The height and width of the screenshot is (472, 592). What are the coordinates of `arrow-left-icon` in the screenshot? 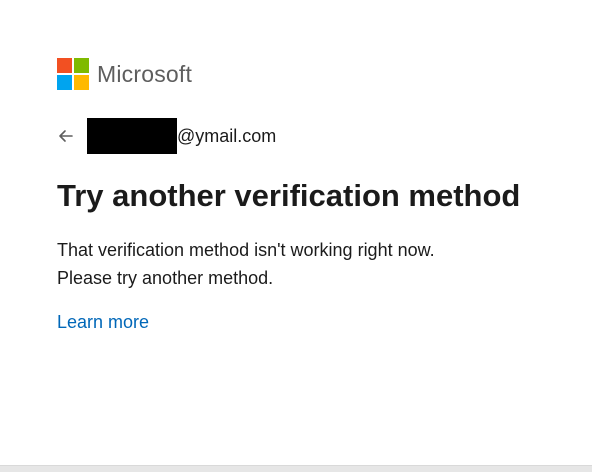 It's located at (66, 136).